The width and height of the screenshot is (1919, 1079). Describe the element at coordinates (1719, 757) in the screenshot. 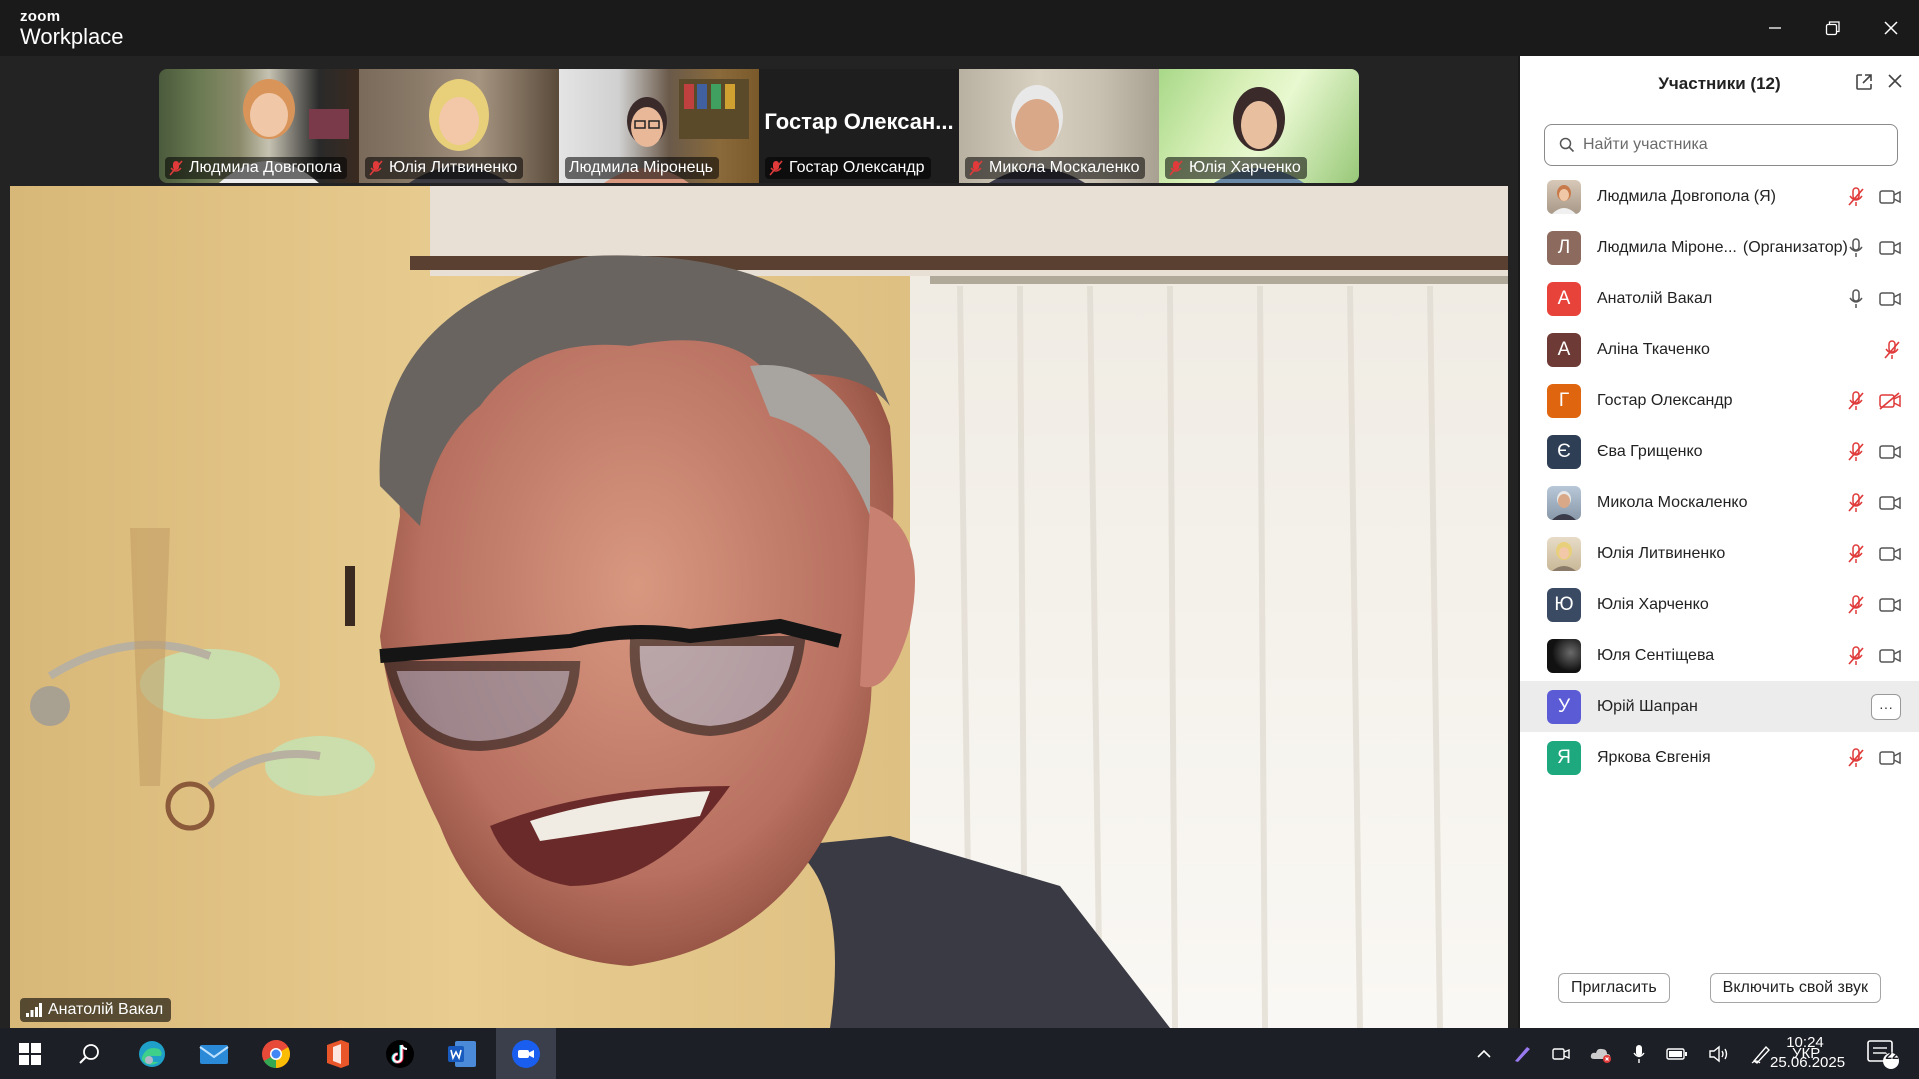

I see `participant-row: Я Яркова Євгенія` at that location.